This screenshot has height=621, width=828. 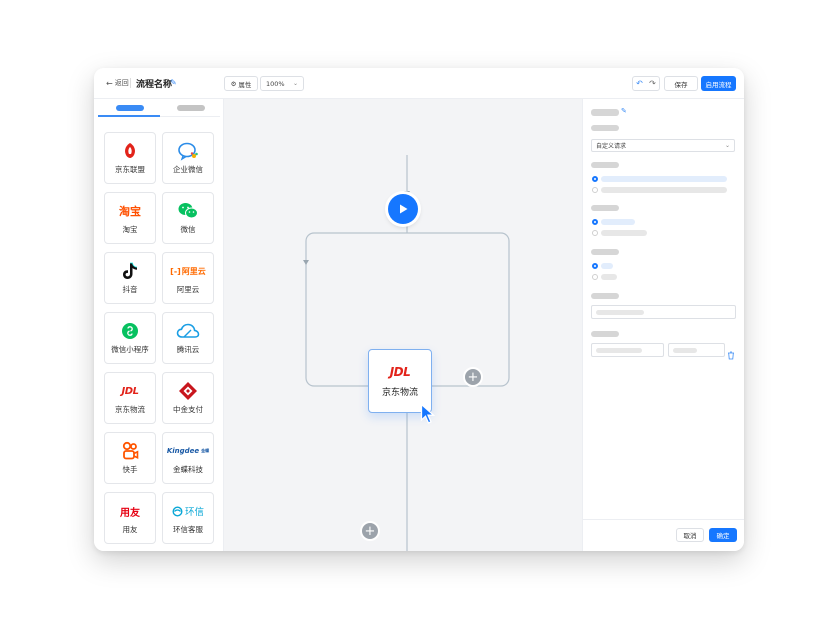 I want to click on sidebar-item-label: 中金支付, so click(x=188, y=409).